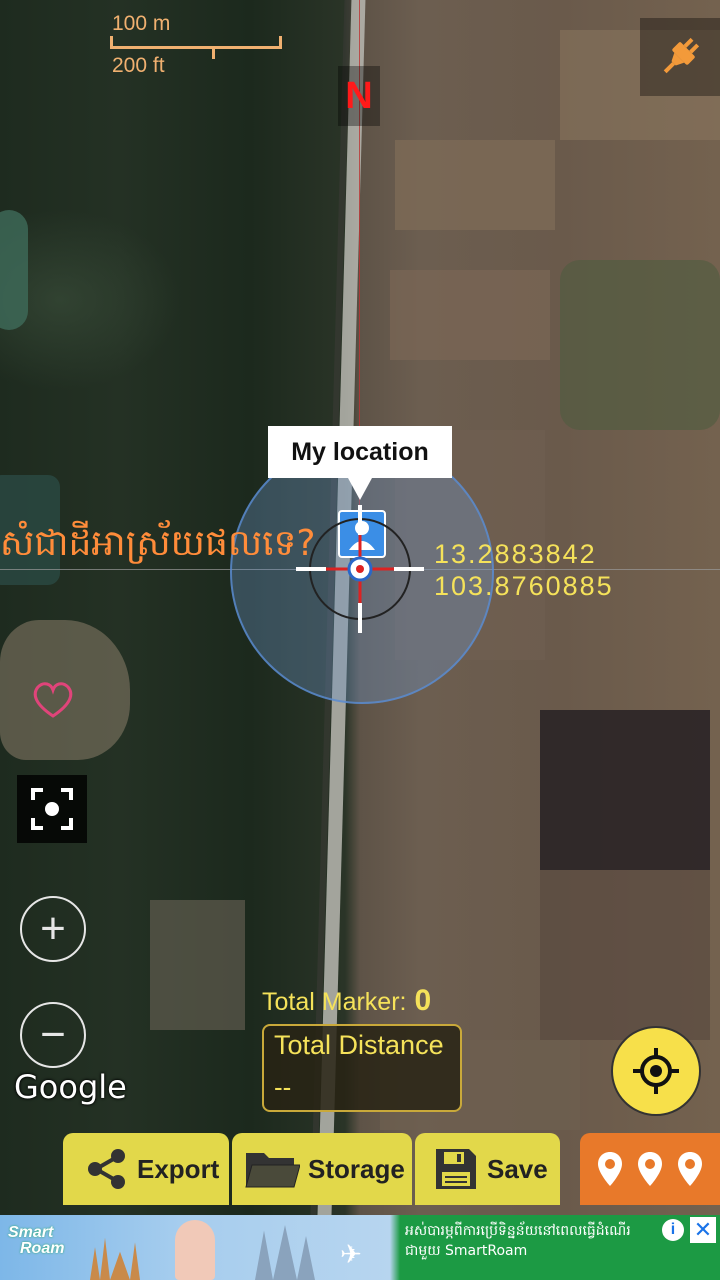 This screenshot has width=720, height=1280. Describe the element at coordinates (272, 1169) in the screenshot. I see `folder-icon` at that location.